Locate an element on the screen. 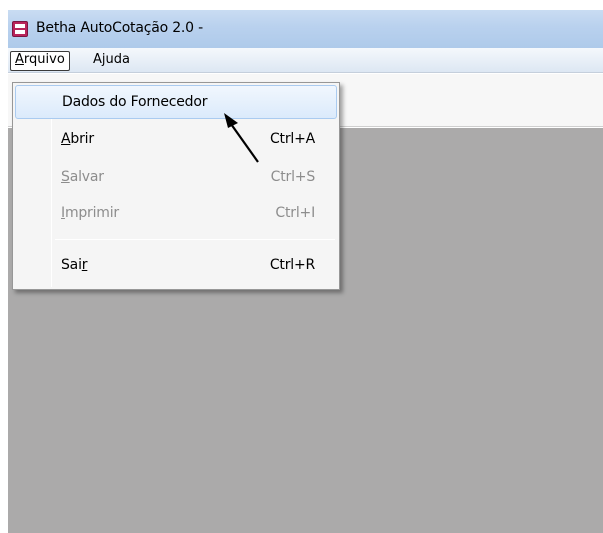 Image resolution: width=603 pixels, height=533 pixels. application-icon is located at coordinates (20, 29).